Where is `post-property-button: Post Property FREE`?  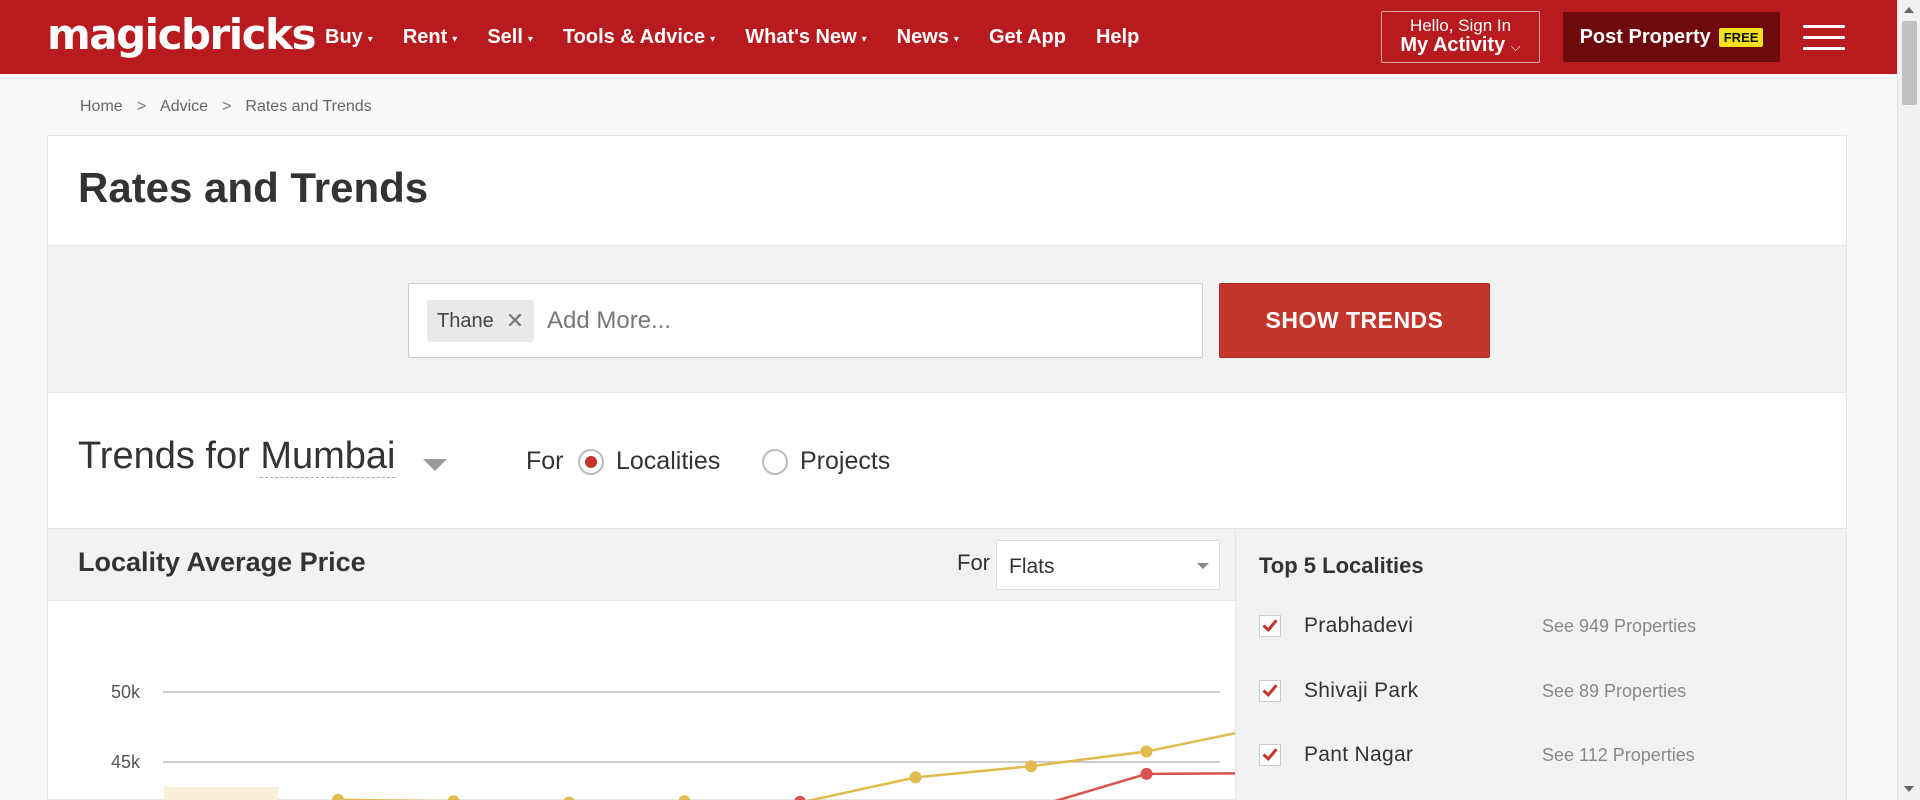 post-property-button: Post Property FREE is located at coordinates (1671, 37).